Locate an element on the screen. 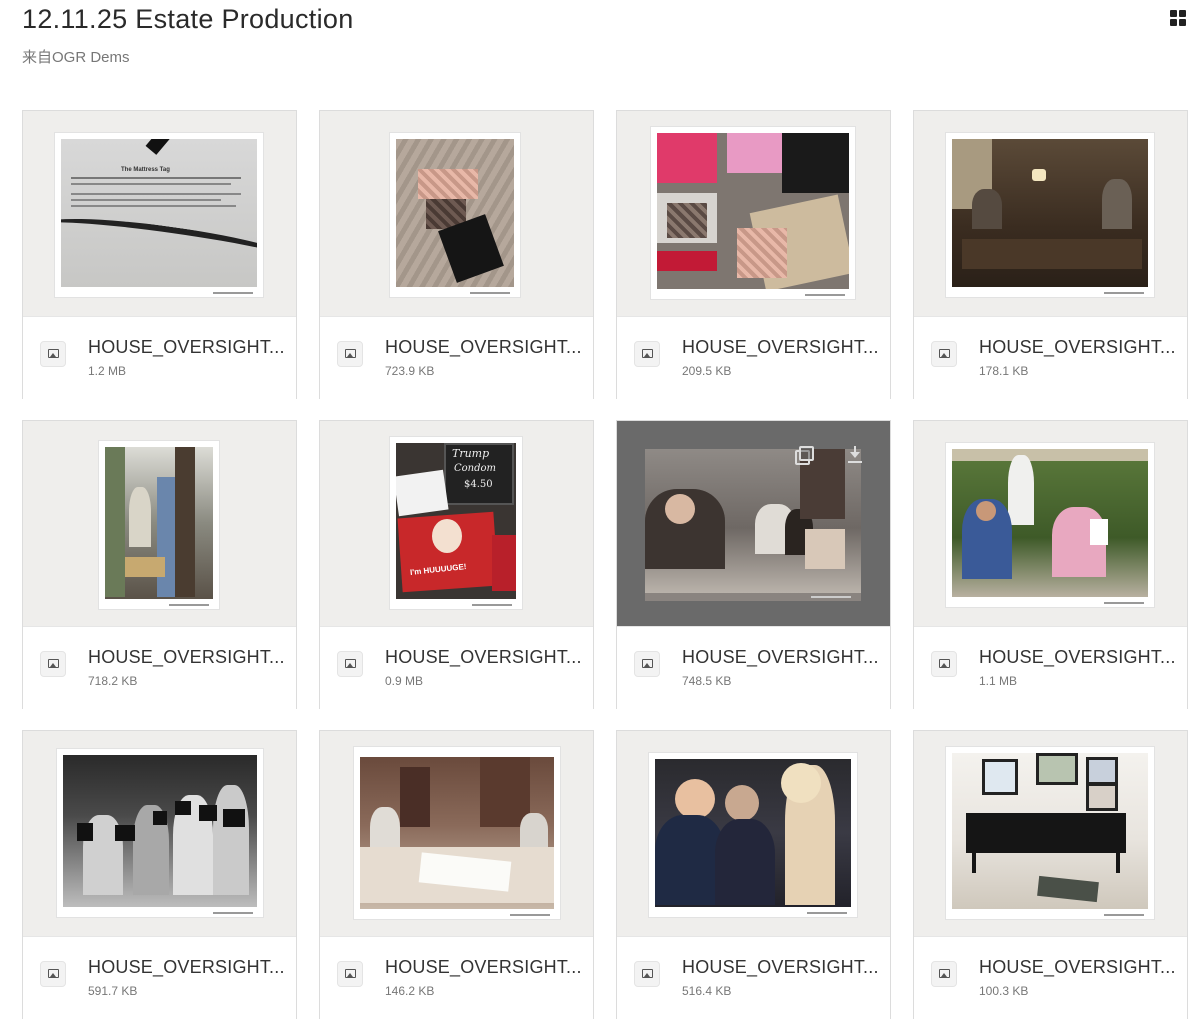 The width and height of the screenshot is (1200, 1031). file-card: HOUSE_OVERSIGHT... 1.1 MB is located at coordinates (1050, 564).